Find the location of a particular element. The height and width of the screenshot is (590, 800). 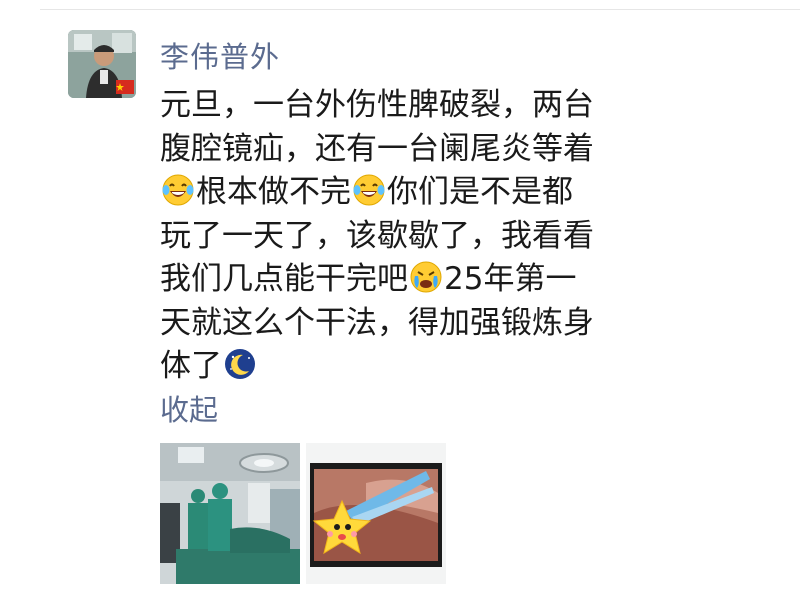

surgical-monitor-photo is located at coordinates (376, 513).